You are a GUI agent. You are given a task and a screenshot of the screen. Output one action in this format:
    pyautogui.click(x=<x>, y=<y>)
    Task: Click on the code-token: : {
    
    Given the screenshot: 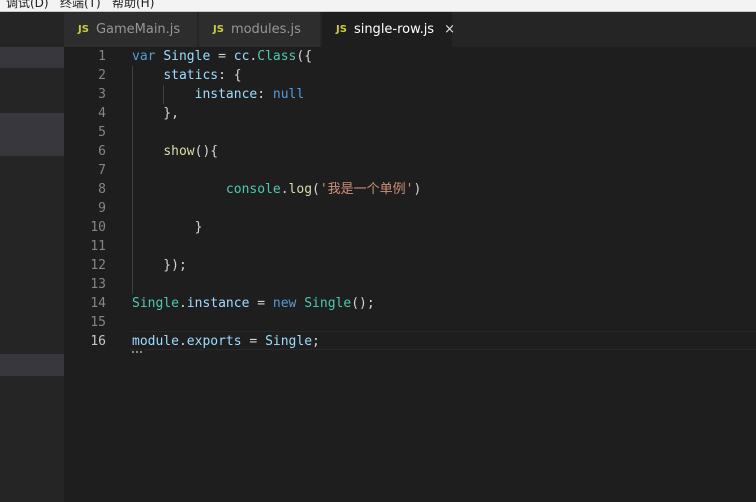 What is the action you would take?
    pyautogui.click(x=230, y=75)
    